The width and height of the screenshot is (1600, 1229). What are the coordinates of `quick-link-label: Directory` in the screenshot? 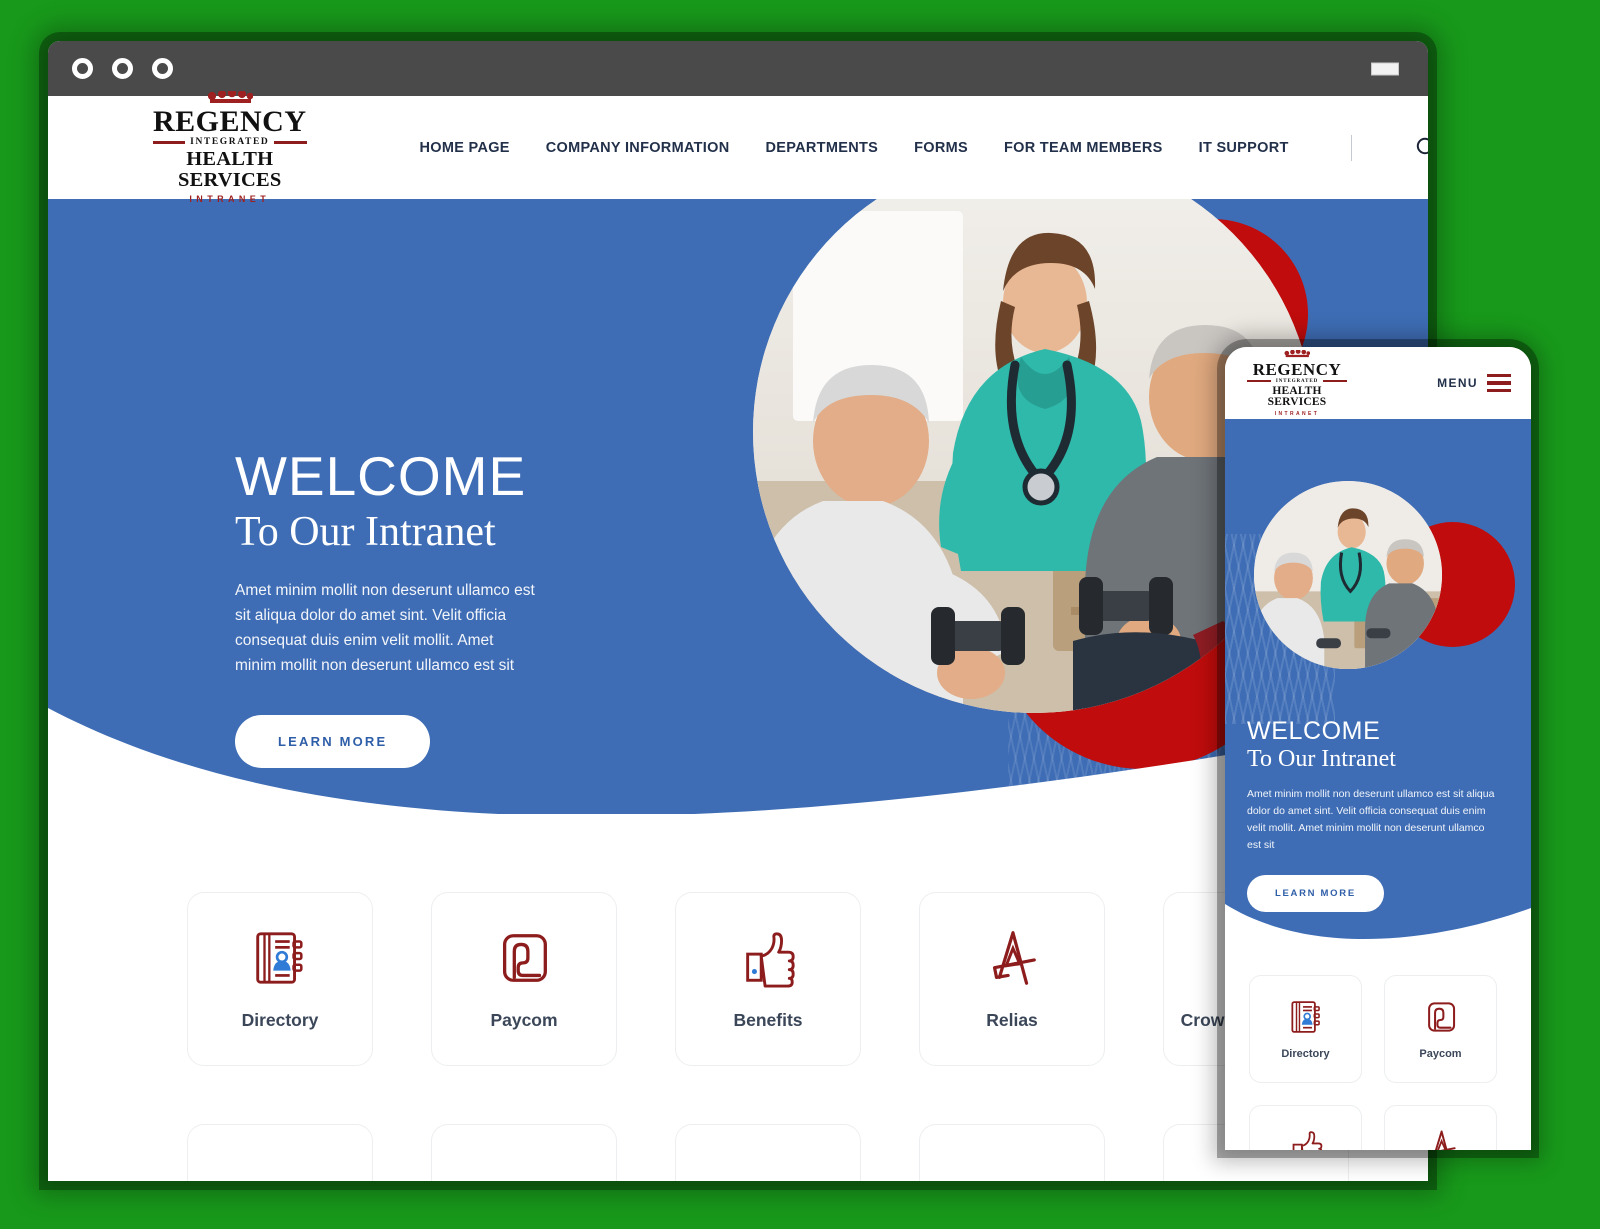 It's located at (280, 1020).